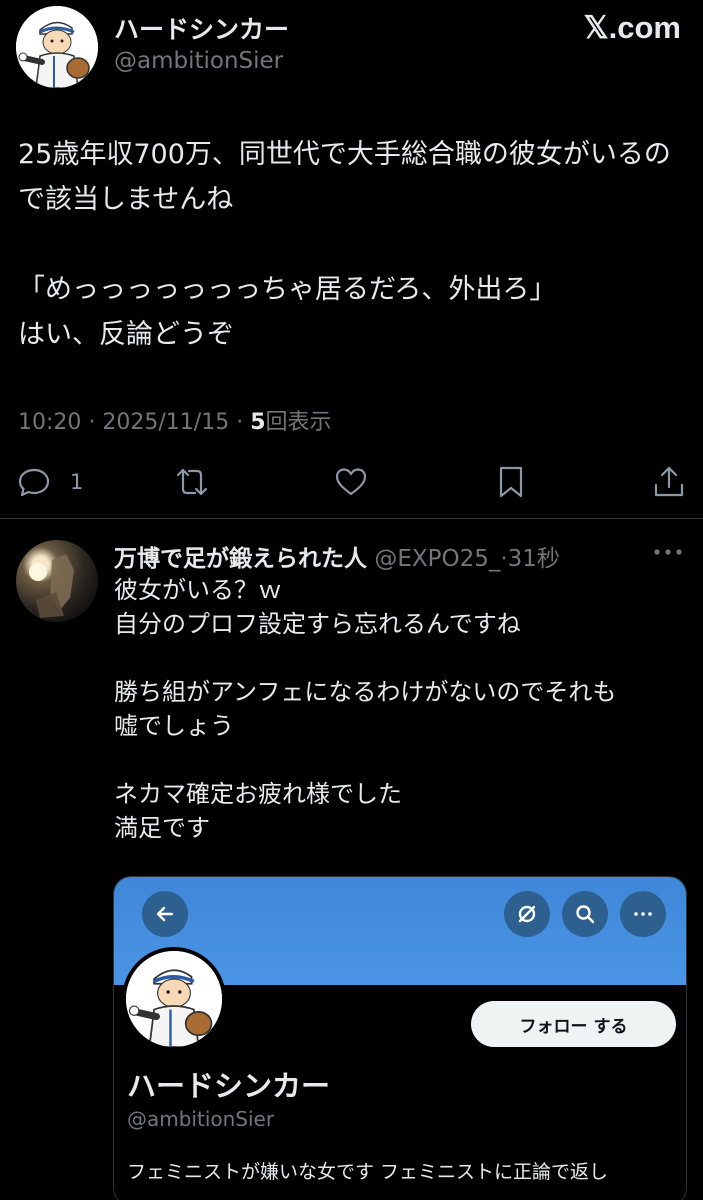 This screenshot has height=1200, width=703. I want to click on tweet-date: 2025/11/15, so click(165, 422).